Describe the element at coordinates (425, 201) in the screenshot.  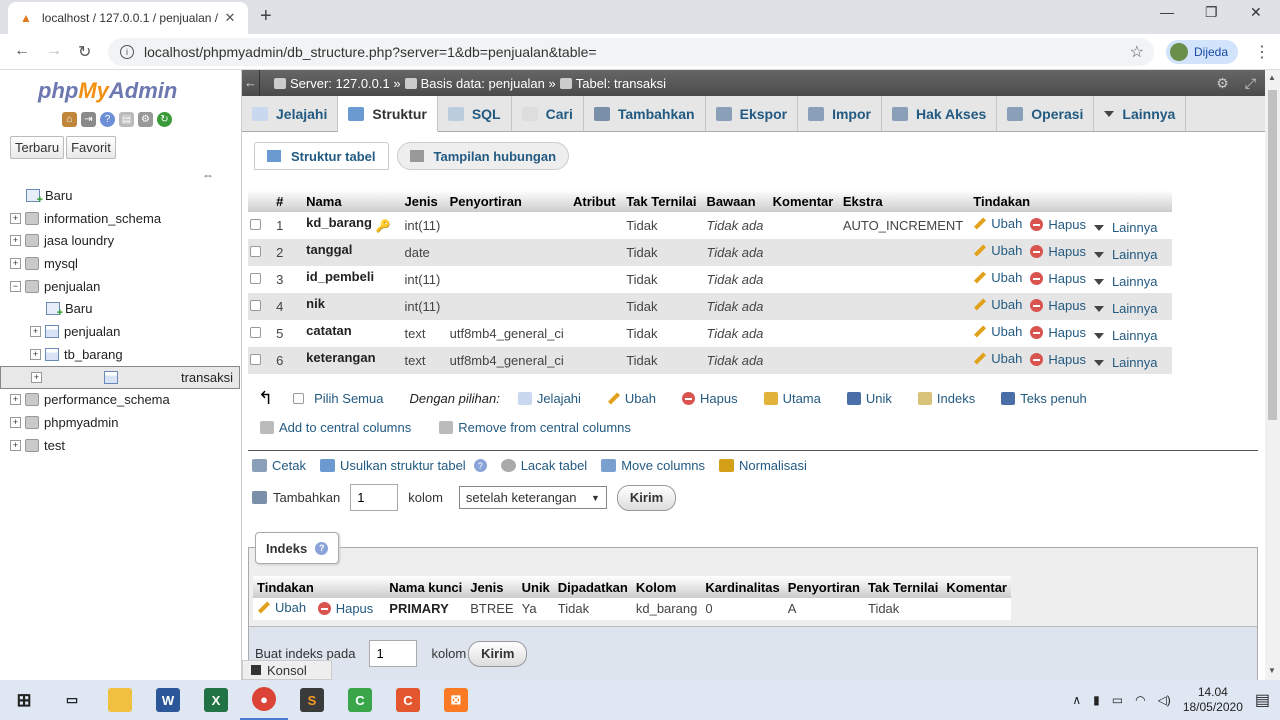
I see `column-header: Jenis` at that location.